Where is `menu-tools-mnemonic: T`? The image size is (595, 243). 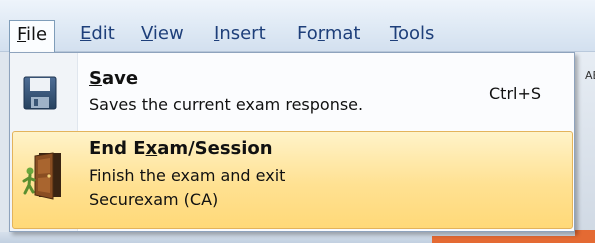 menu-tools-mnemonic: T is located at coordinates (394, 33).